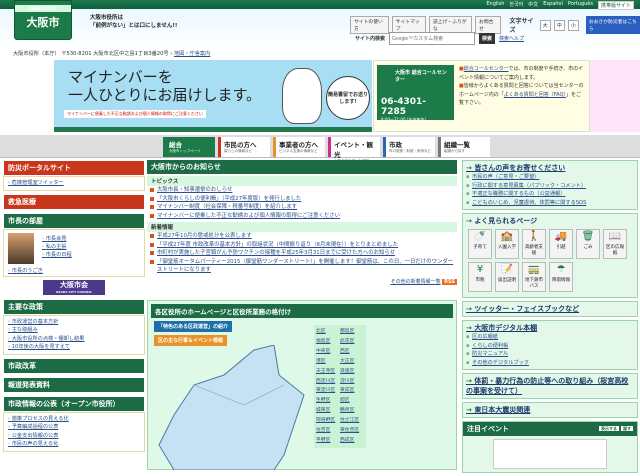  I want to click on corporal-punishment-link: 体罰・暴力行為の防止等への取り組み（桜宮高校の事案を受けて）, so click(550, 386).